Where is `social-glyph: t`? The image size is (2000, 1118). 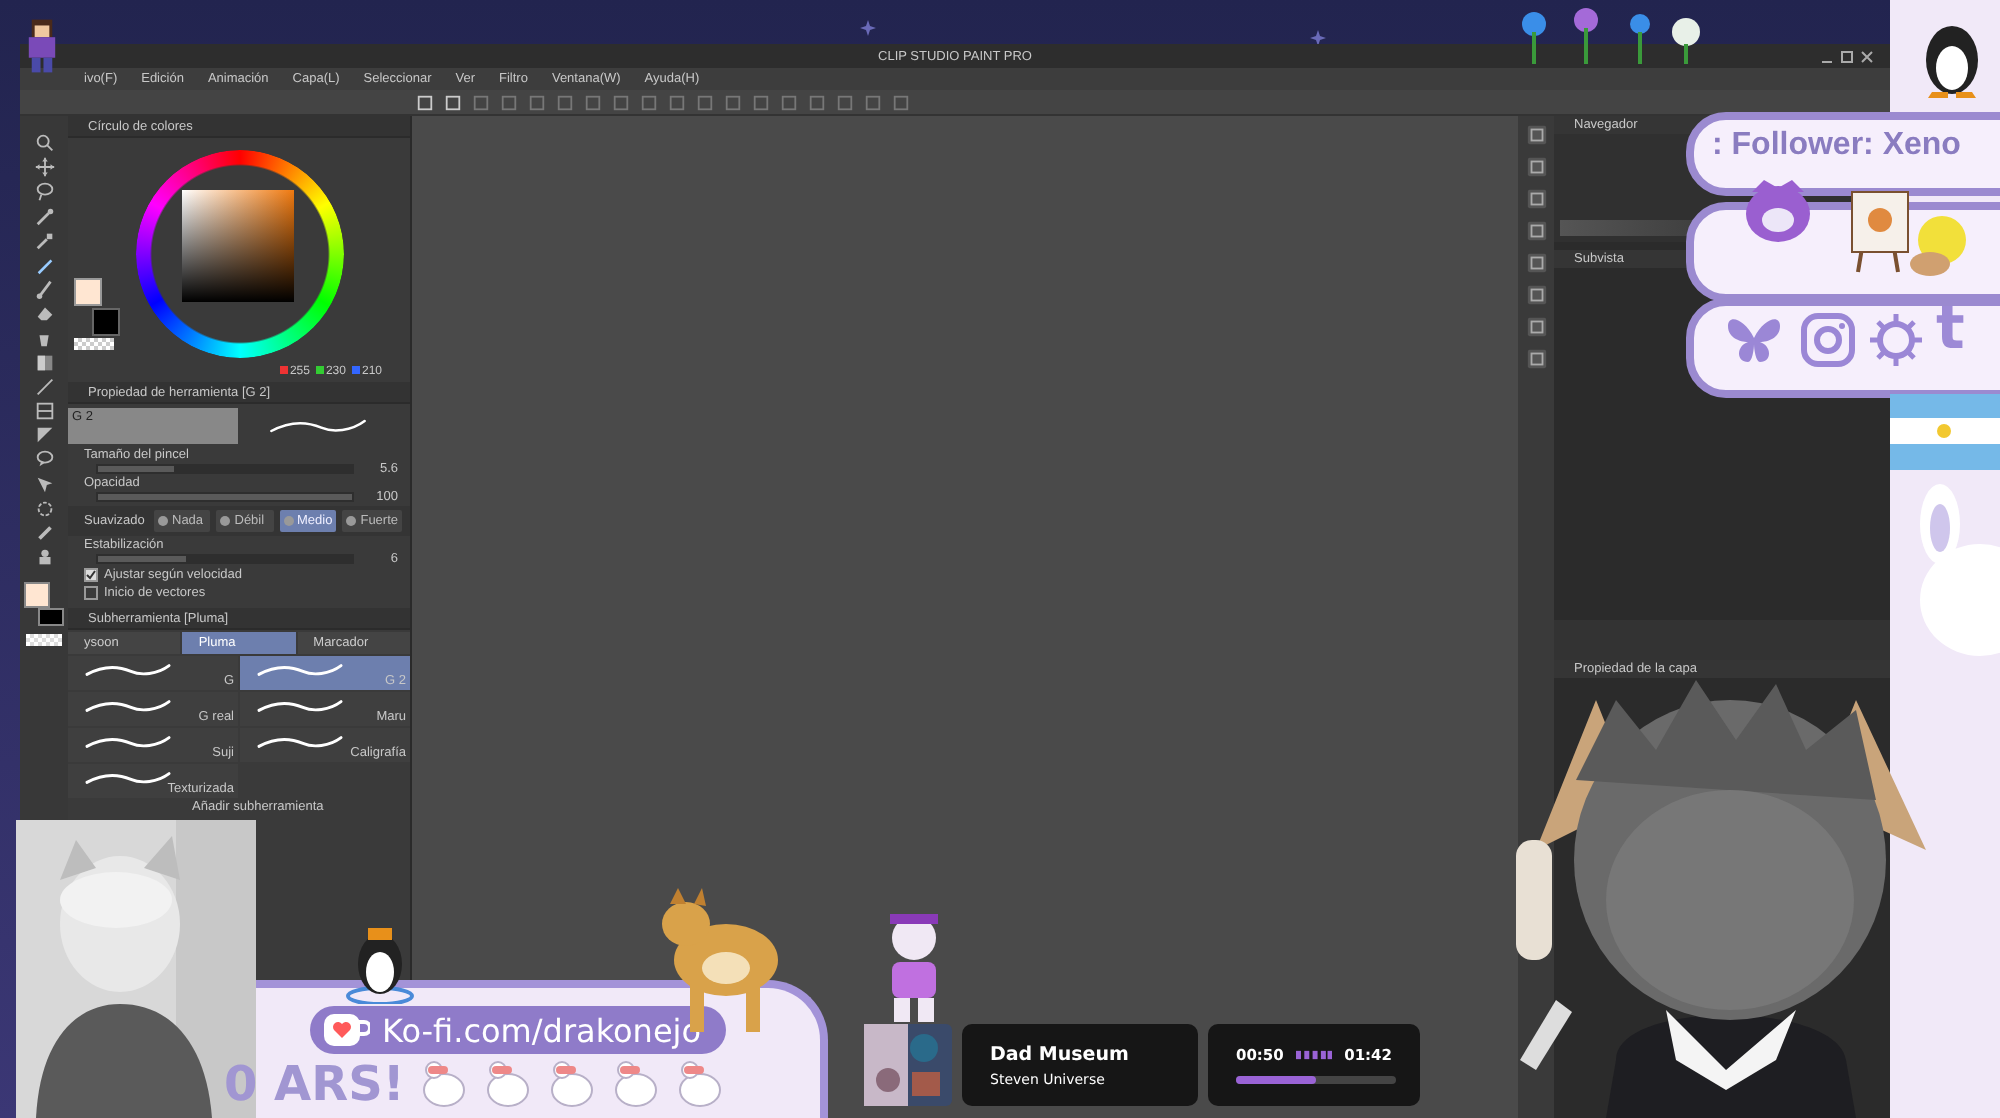 social-glyph: t is located at coordinates (1950, 330).